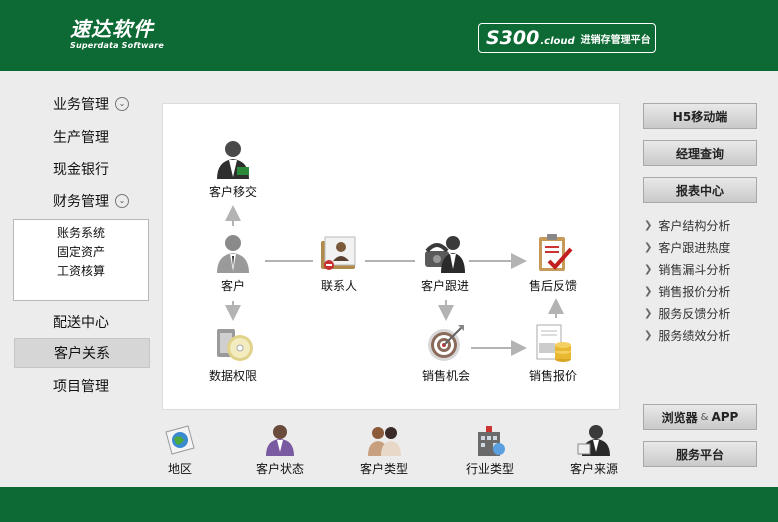  What do you see at coordinates (112, 29) in the screenshot?
I see `logo-cn-text: 速达软件` at bounding box center [112, 29].